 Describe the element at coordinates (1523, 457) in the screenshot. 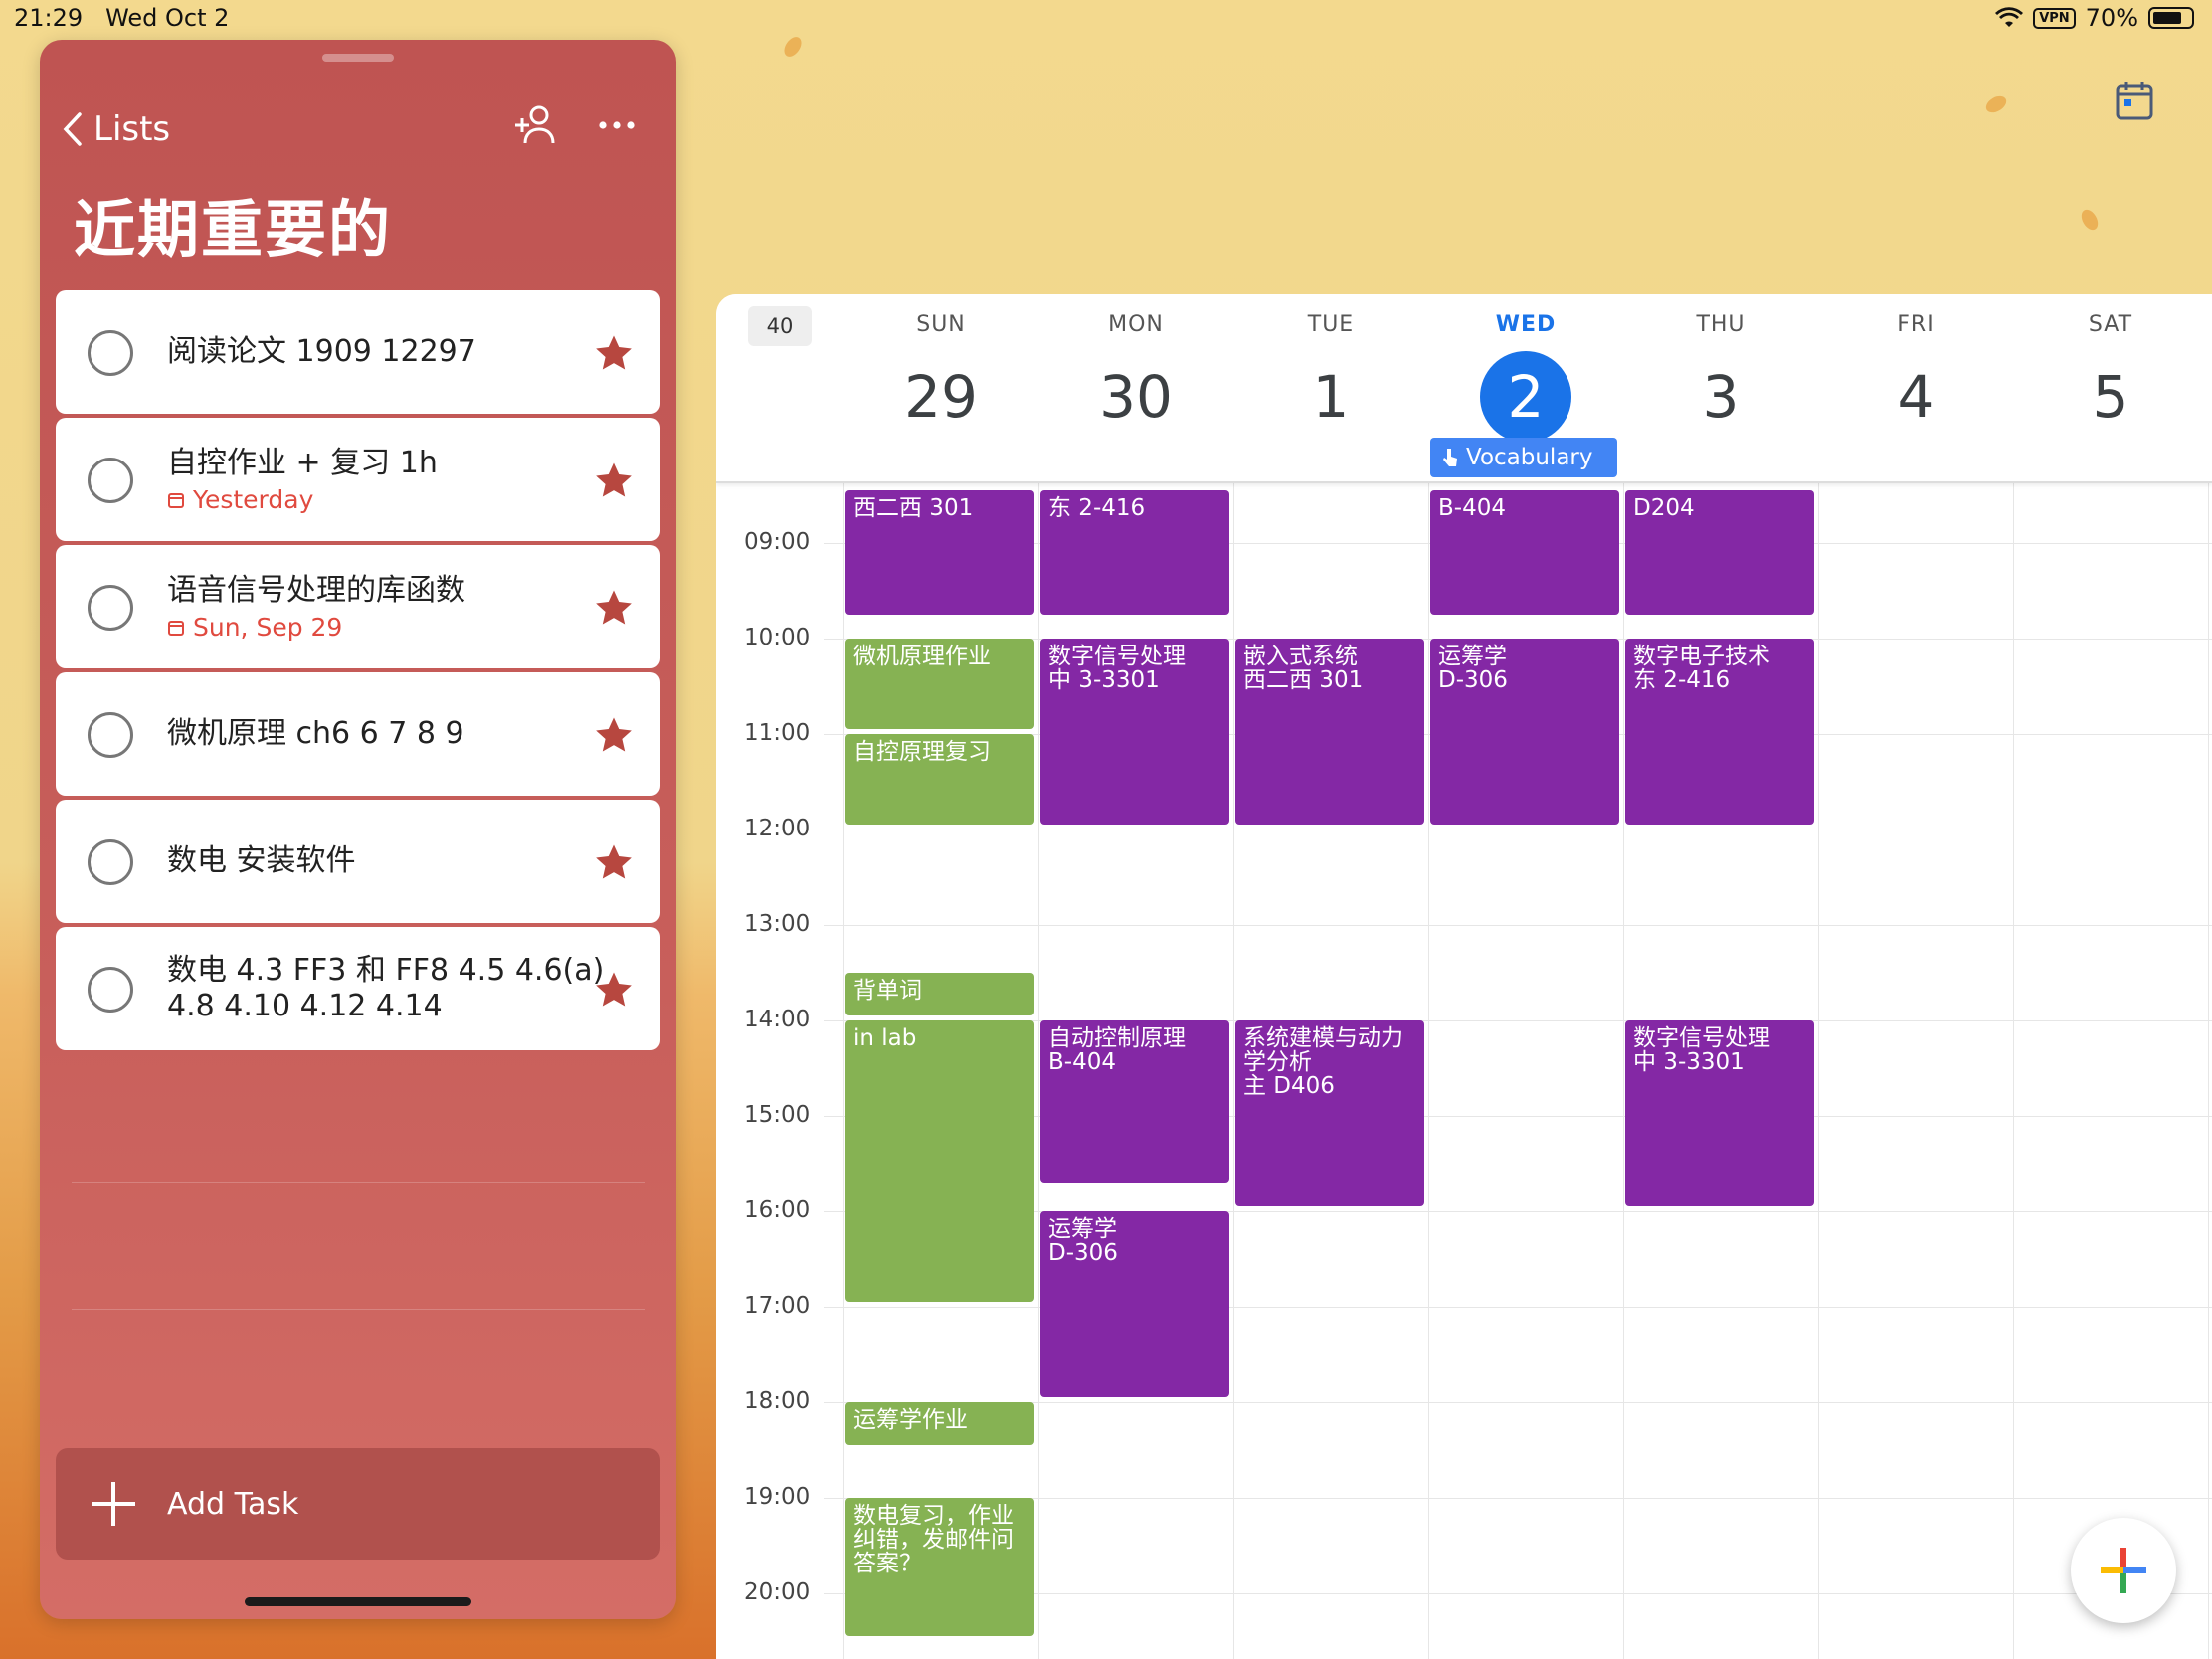

I see `all-day-event: Vocabulary` at that location.